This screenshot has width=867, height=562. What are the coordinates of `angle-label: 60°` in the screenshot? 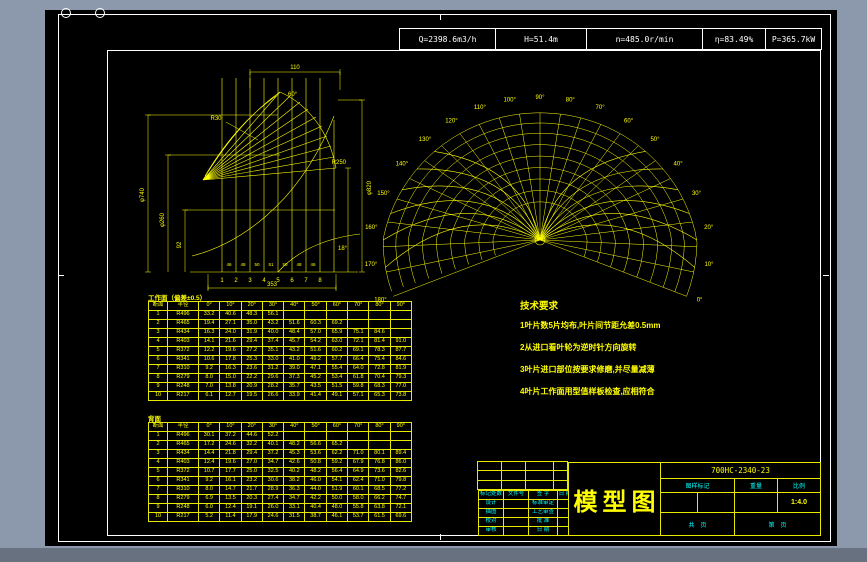 It's located at (629, 122).